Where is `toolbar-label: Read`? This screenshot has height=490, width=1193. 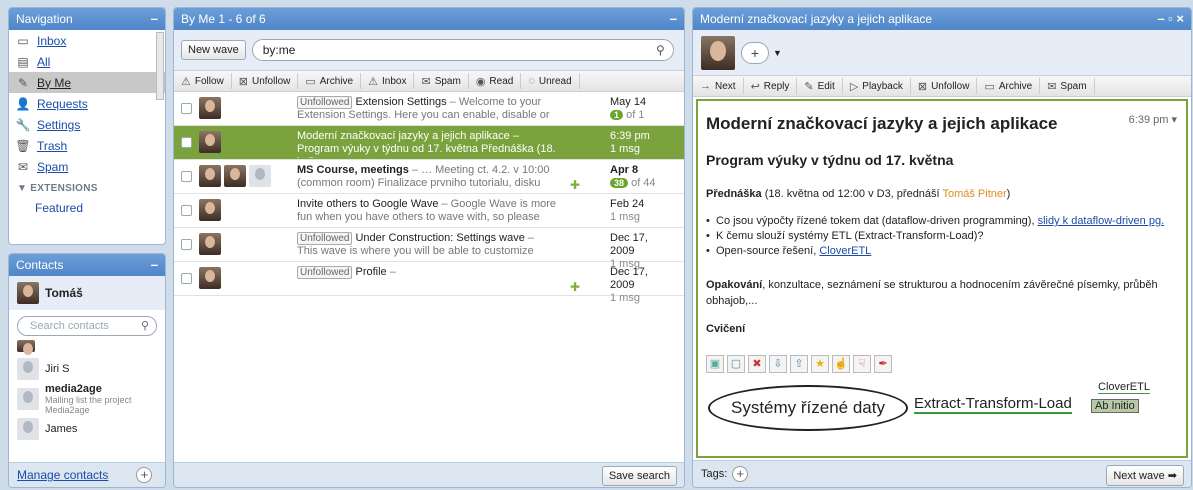 toolbar-label: Read is located at coordinates (501, 81).